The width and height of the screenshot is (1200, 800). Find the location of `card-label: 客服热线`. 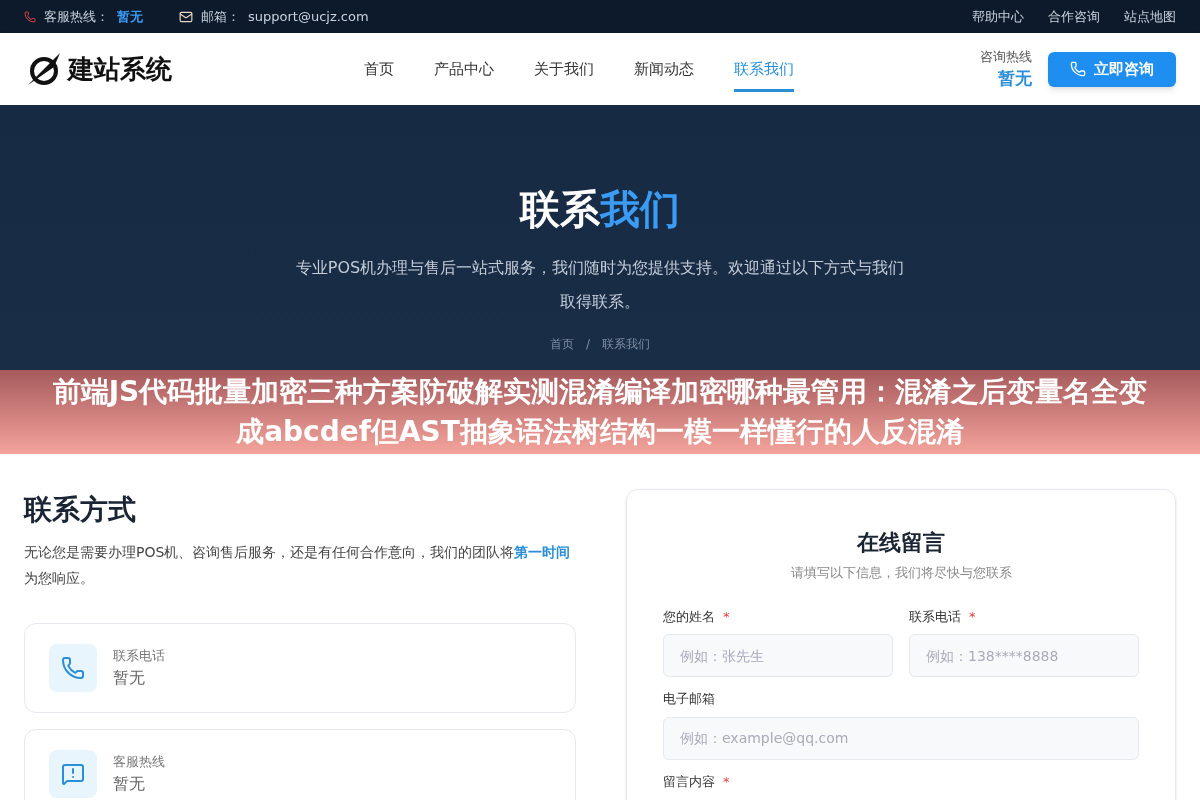

card-label: 客服热线 is located at coordinates (139, 762).